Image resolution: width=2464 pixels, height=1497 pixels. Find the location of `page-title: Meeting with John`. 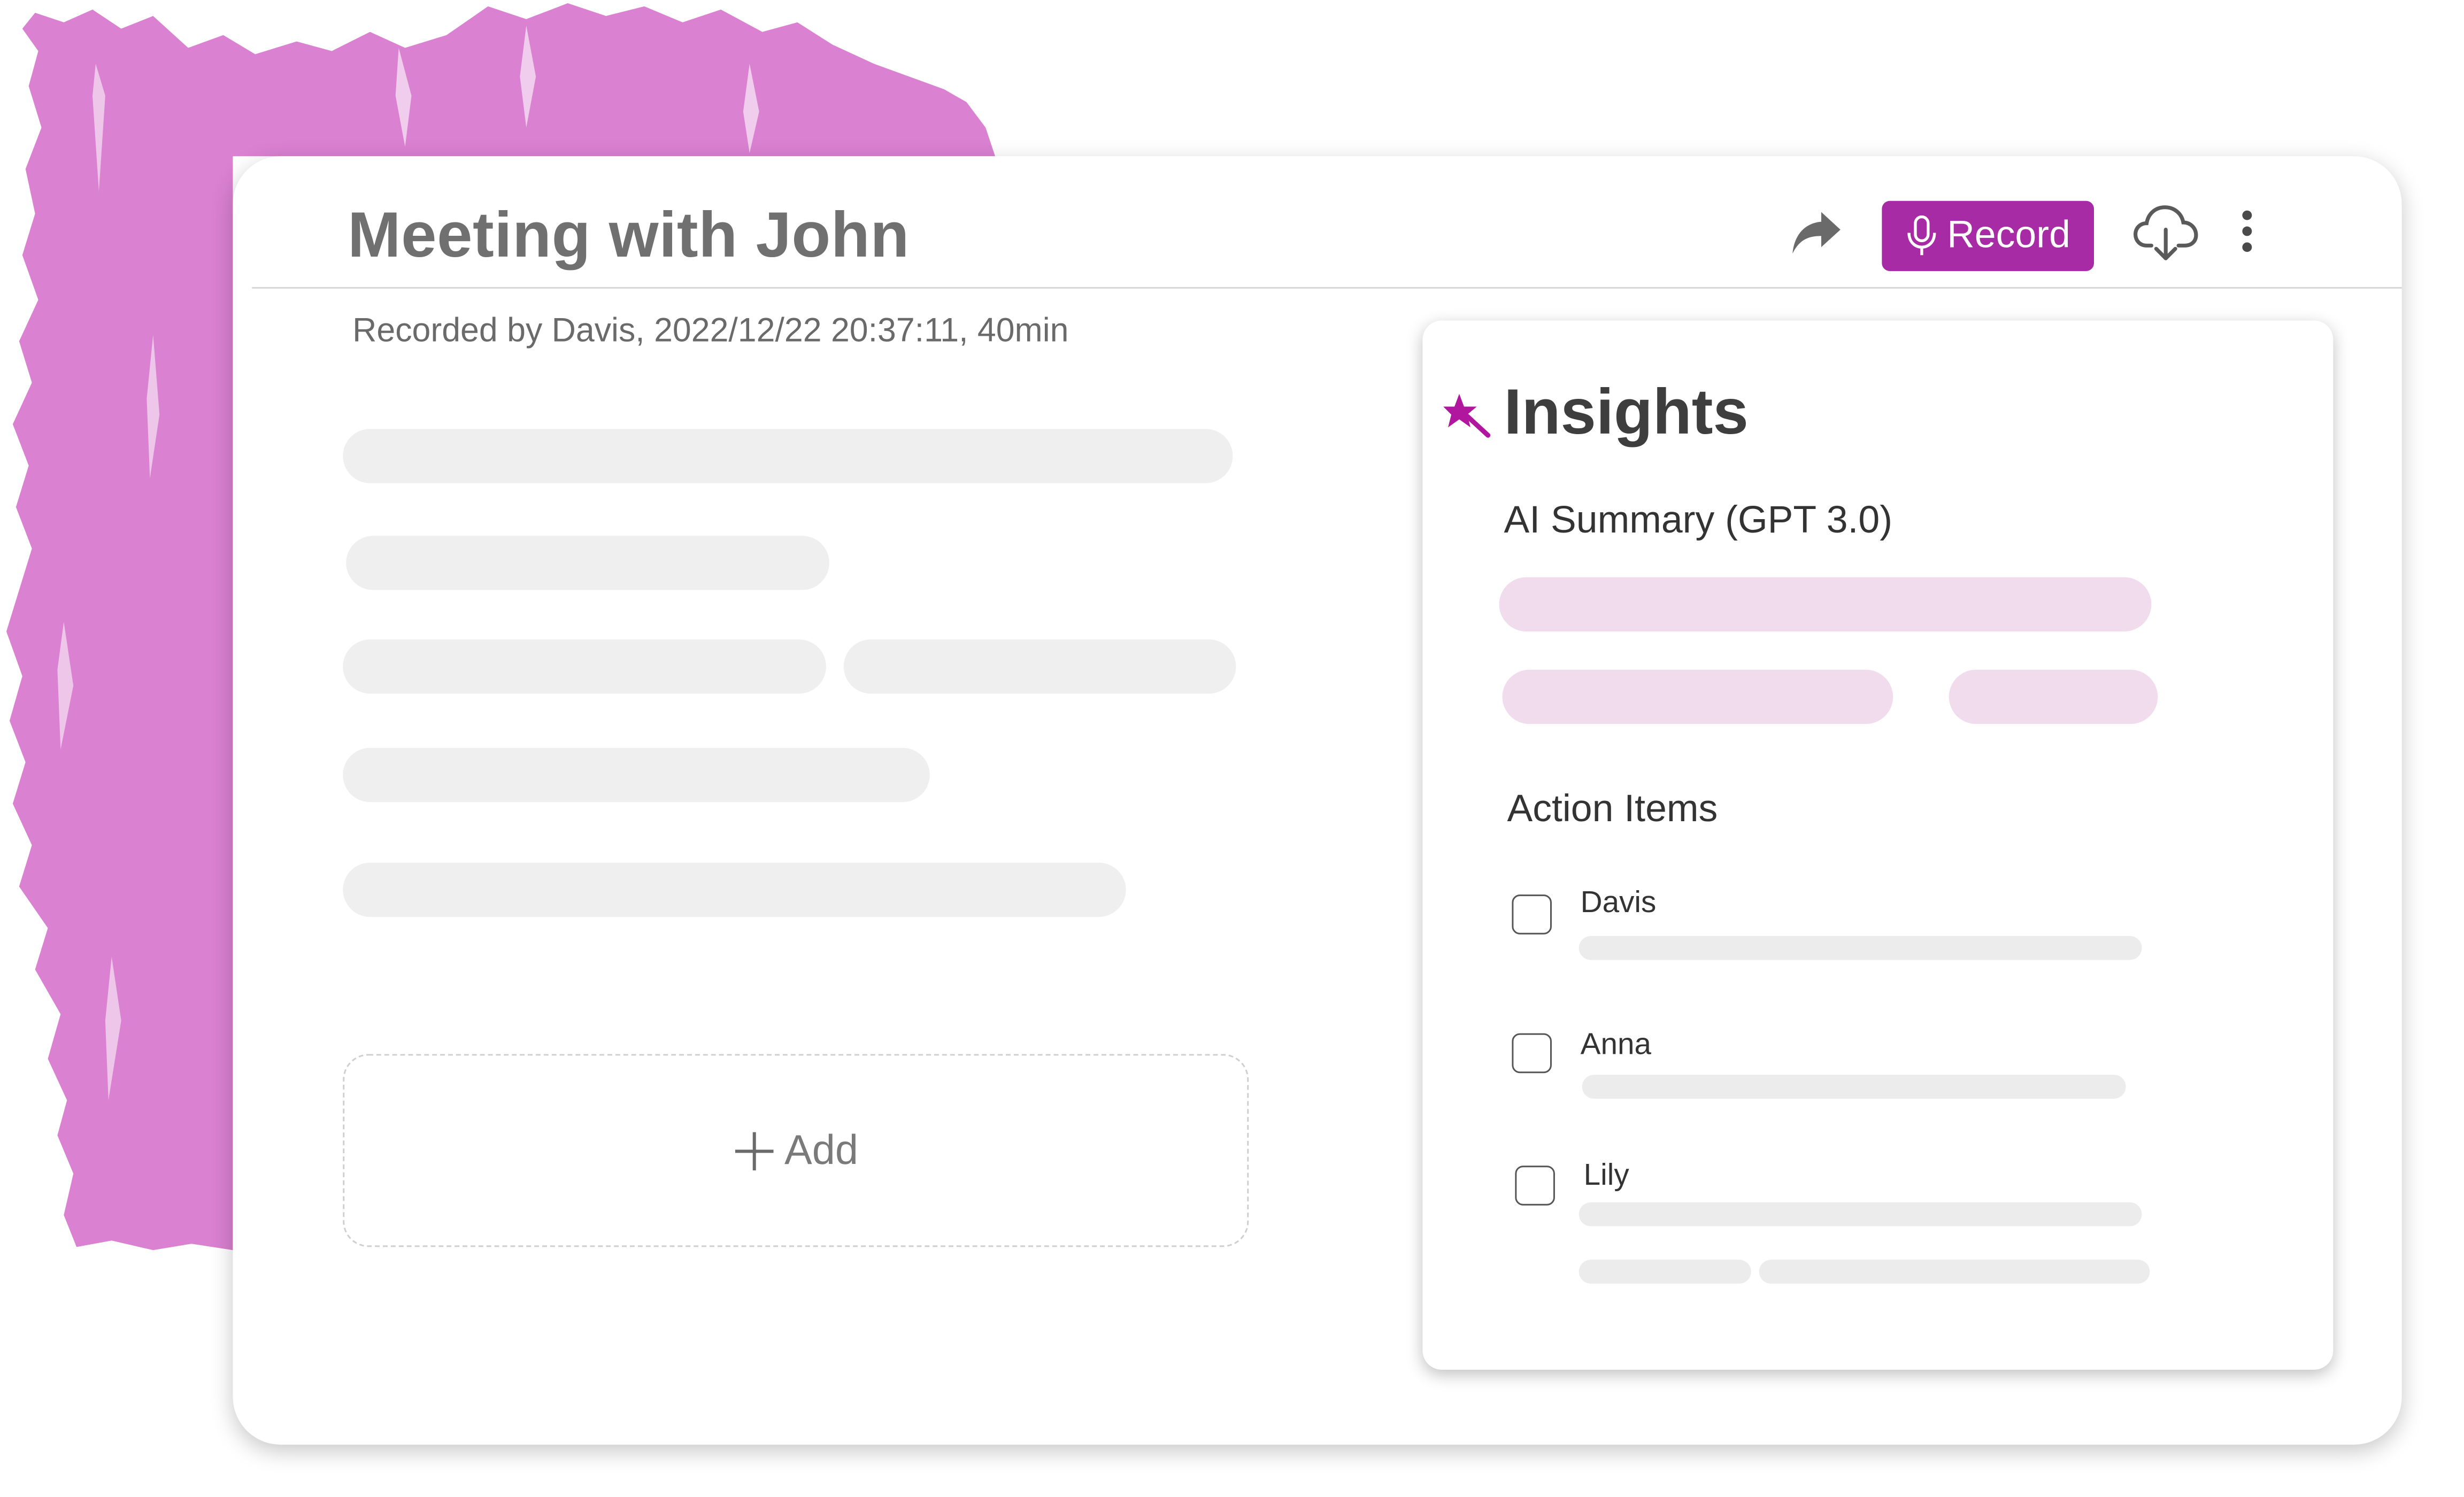

page-title: Meeting with John is located at coordinates (629, 236).